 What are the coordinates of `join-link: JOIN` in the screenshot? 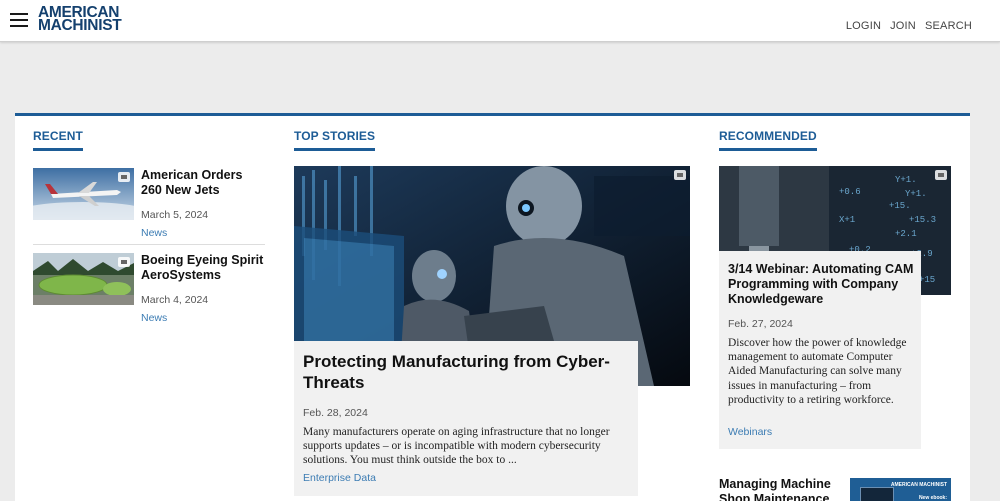 It's located at (903, 26).